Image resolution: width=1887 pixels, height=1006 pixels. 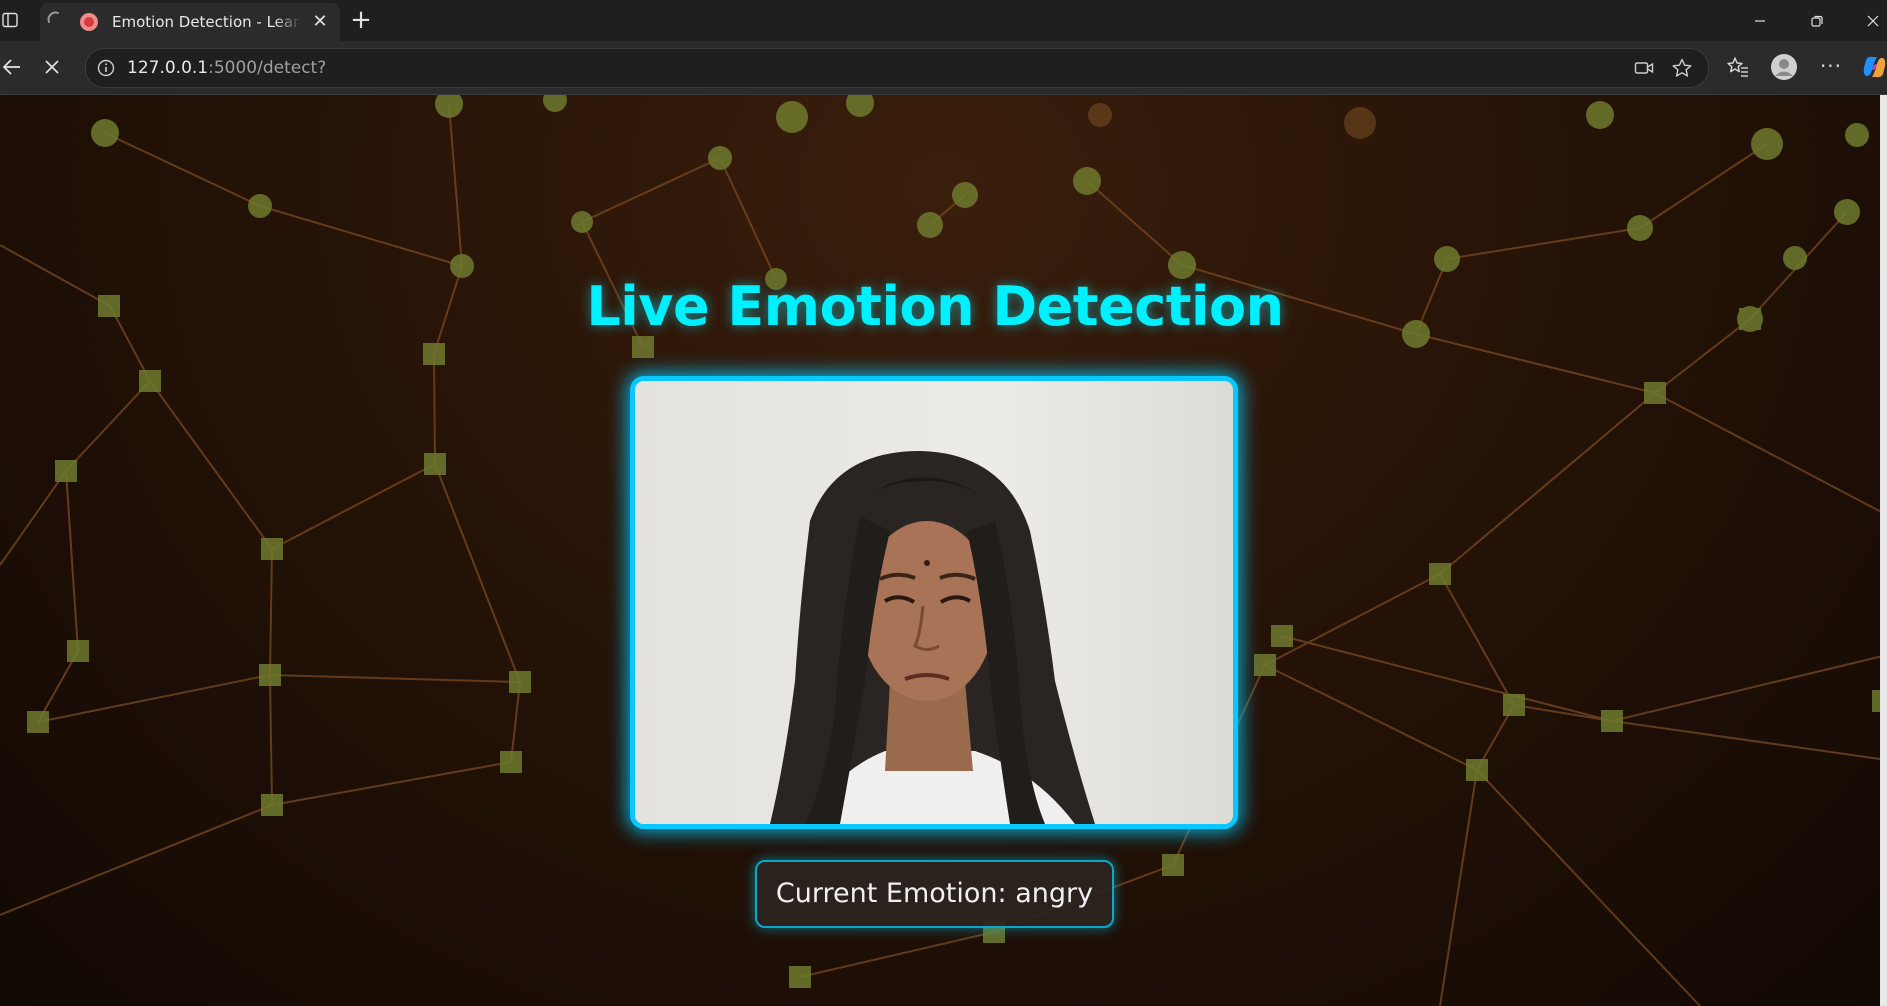 What do you see at coordinates (267, 68) in the screenshot?
I see `url-path: :5000/detect?` at bounding box center [267, 68].